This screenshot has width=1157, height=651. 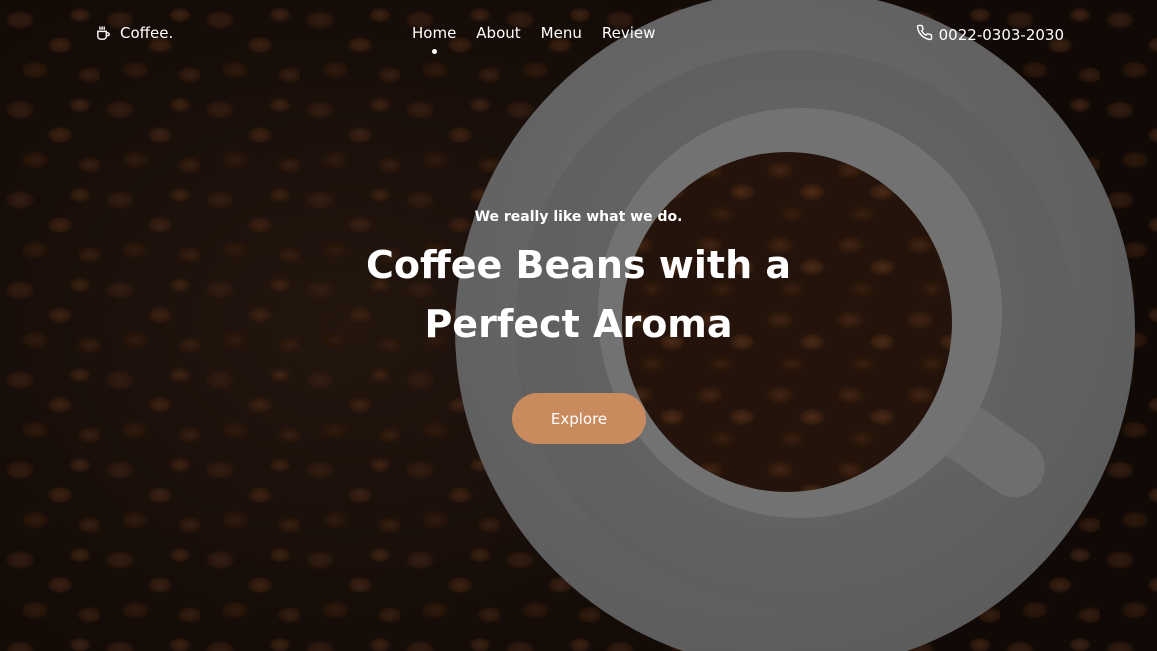 I want to click on phone-contact: 0022-0303-2030, so click(x=990, y=34).